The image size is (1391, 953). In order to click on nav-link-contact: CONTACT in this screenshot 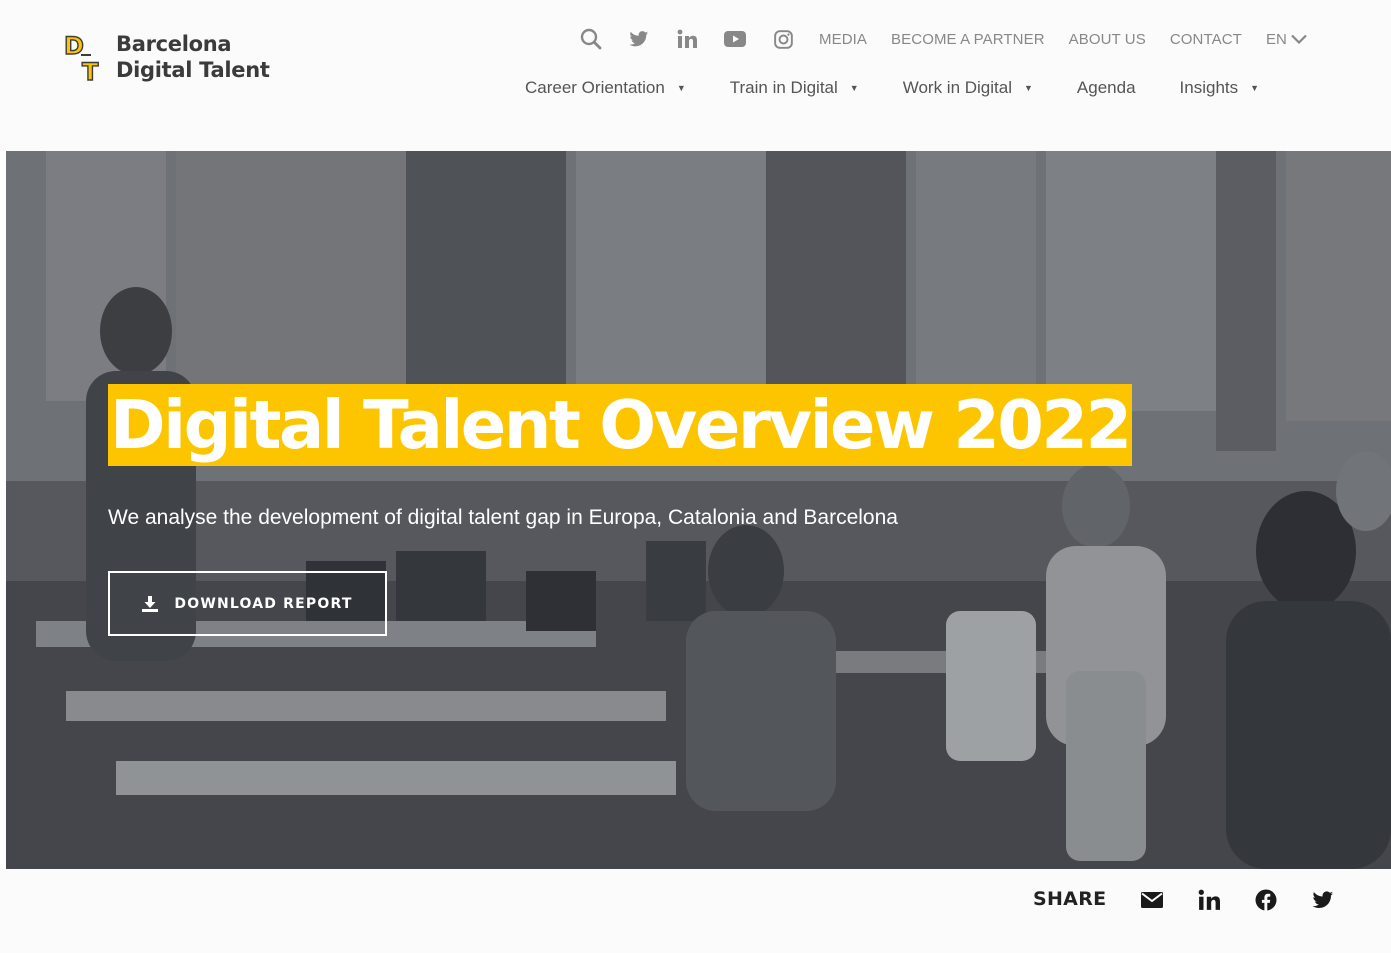, I will do `click(1206, 39)`.